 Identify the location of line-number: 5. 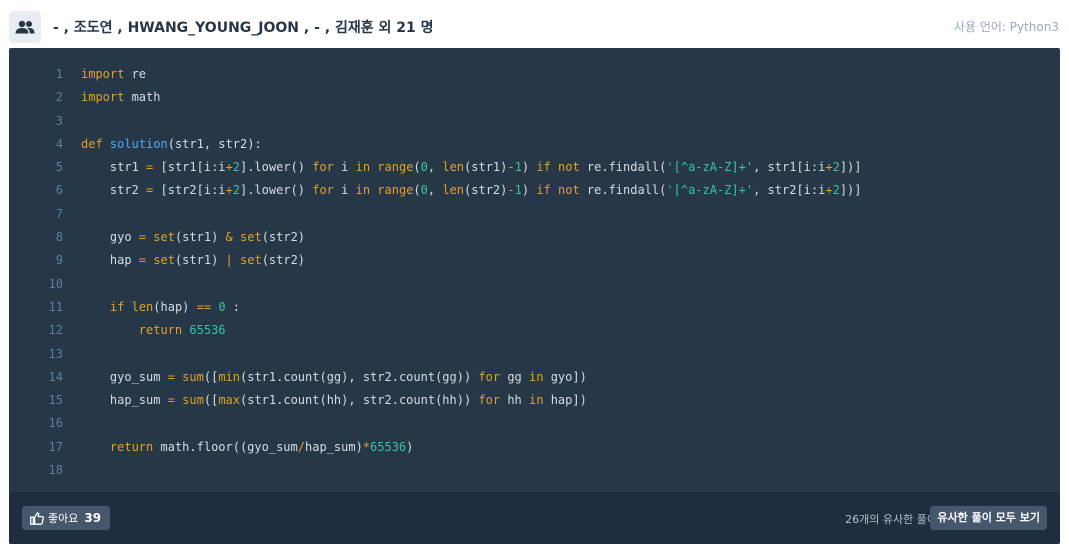
(59, 167).